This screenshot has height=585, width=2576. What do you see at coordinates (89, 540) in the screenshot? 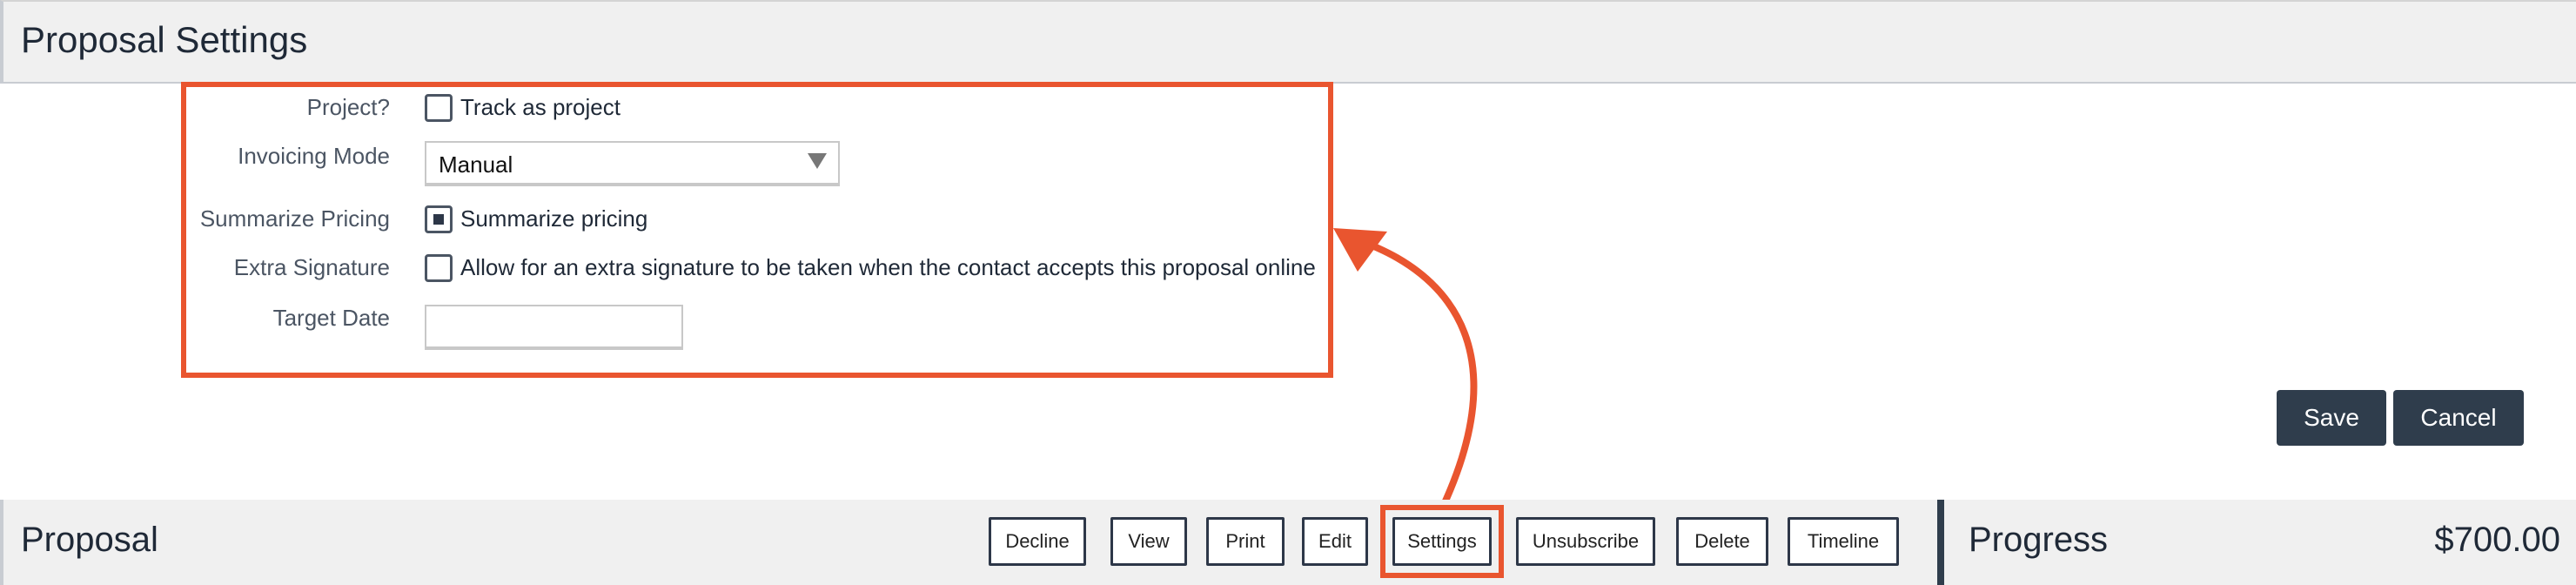
I see `footer-title: Proposal` at bounding box center [89, 540].